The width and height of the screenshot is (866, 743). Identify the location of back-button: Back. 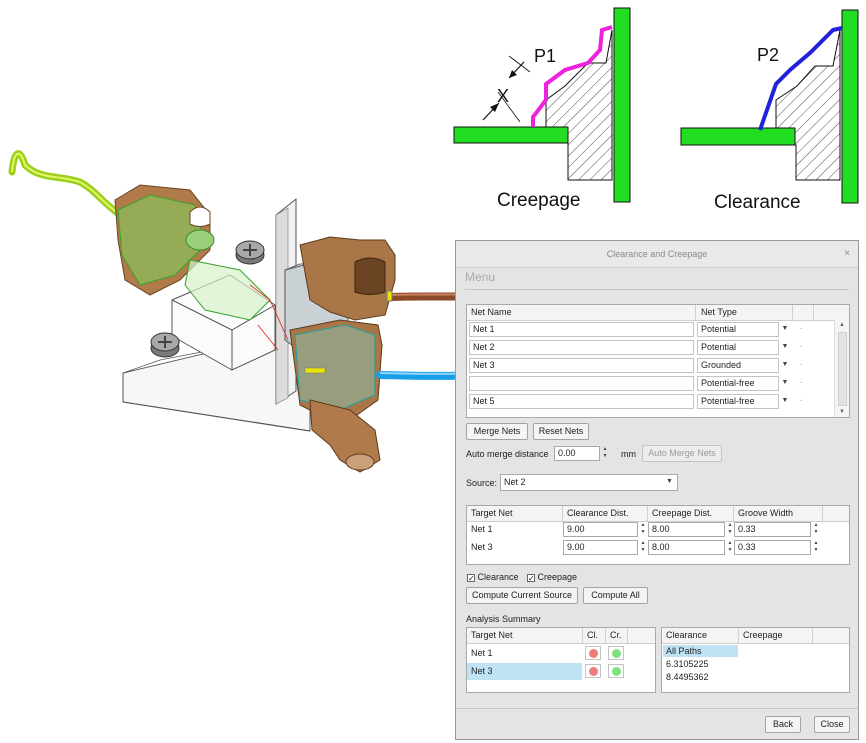
(783, 724).